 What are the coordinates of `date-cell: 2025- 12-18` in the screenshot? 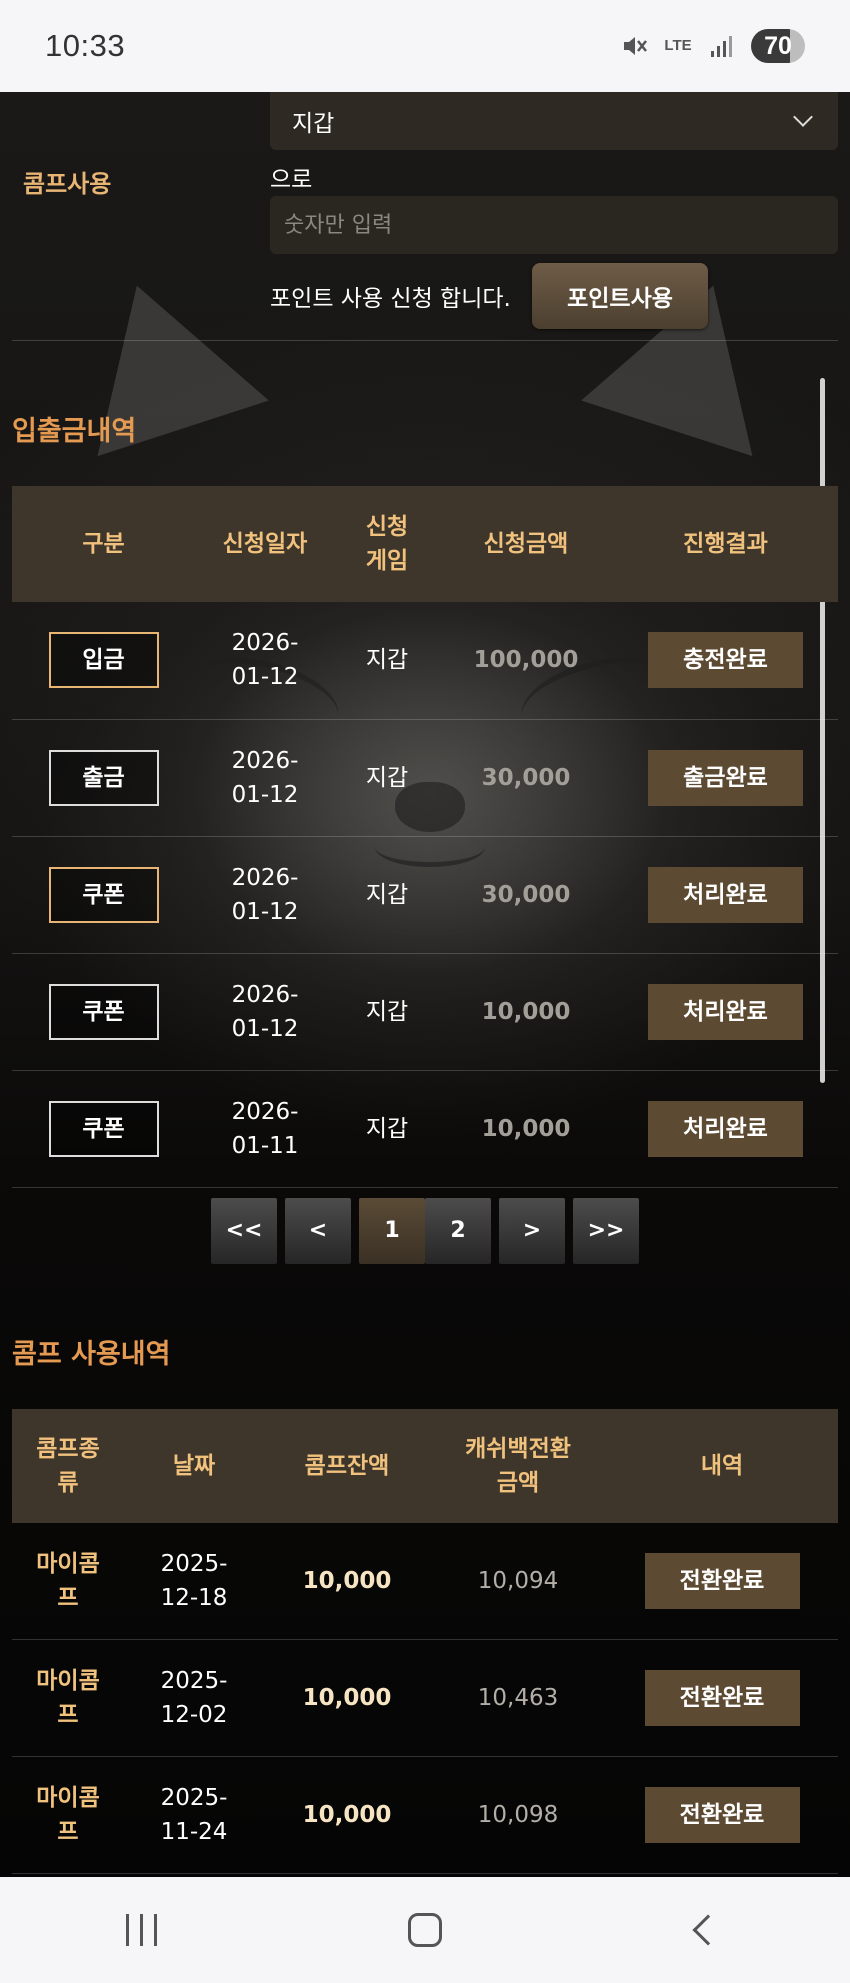 It's located at (194, 1581).